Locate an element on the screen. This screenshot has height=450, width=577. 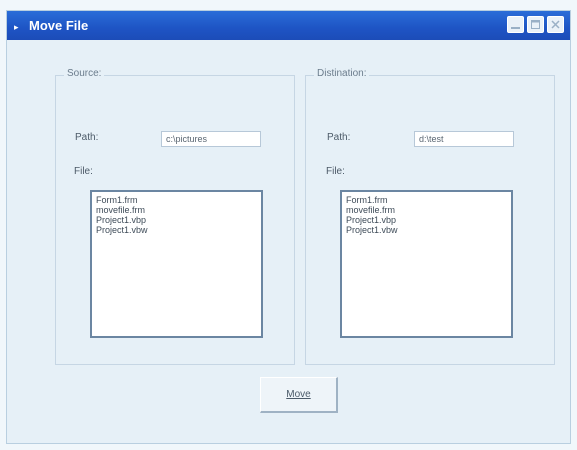
destination-path-input: d:\test is located at coordinates (464, 139).